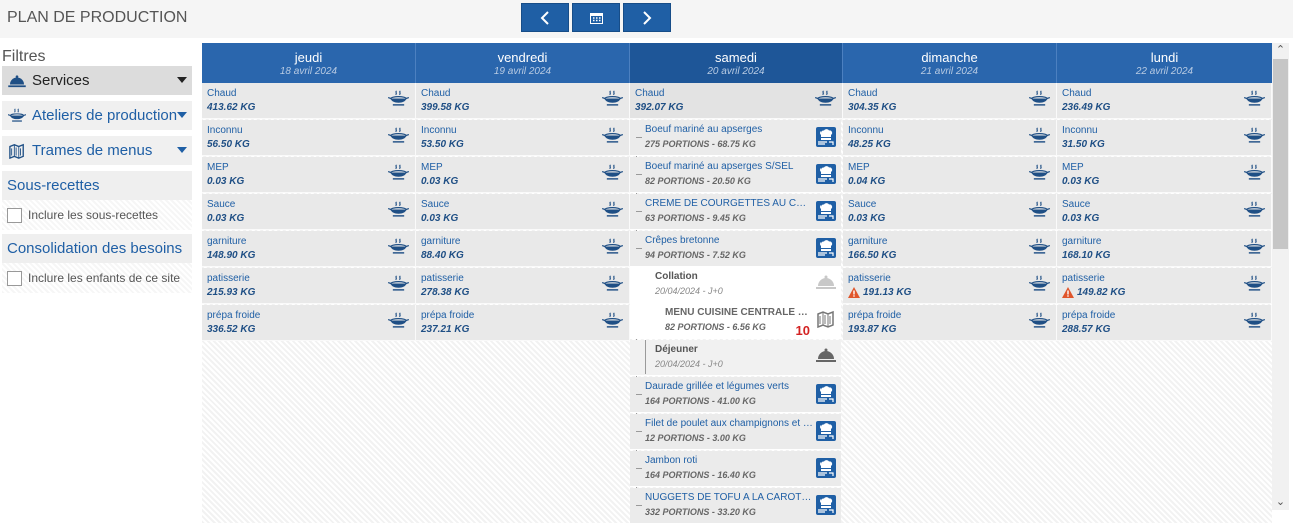  I want to click on workshop-name: Sauce, so click(862, 204).